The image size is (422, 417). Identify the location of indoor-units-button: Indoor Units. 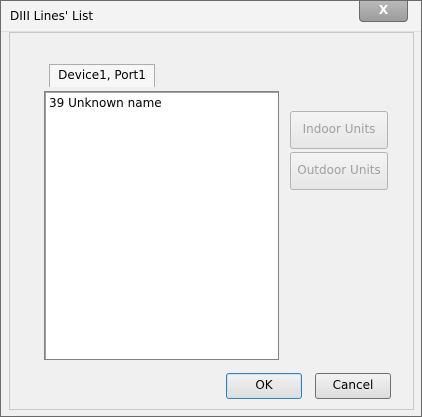
(339, 130).